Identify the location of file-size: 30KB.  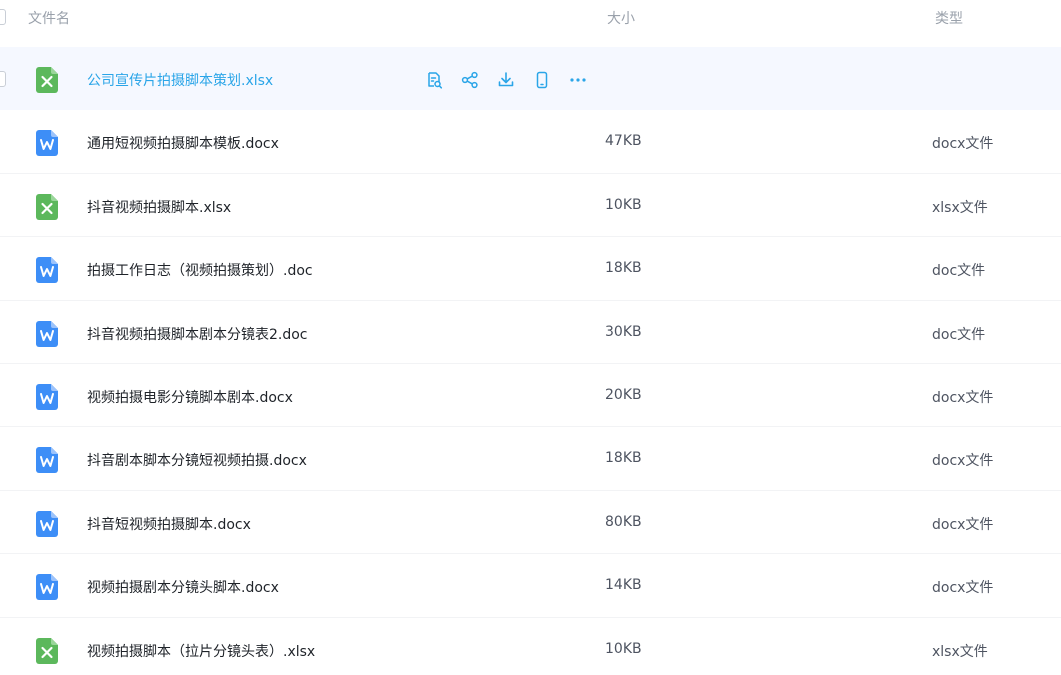
(623, 331).